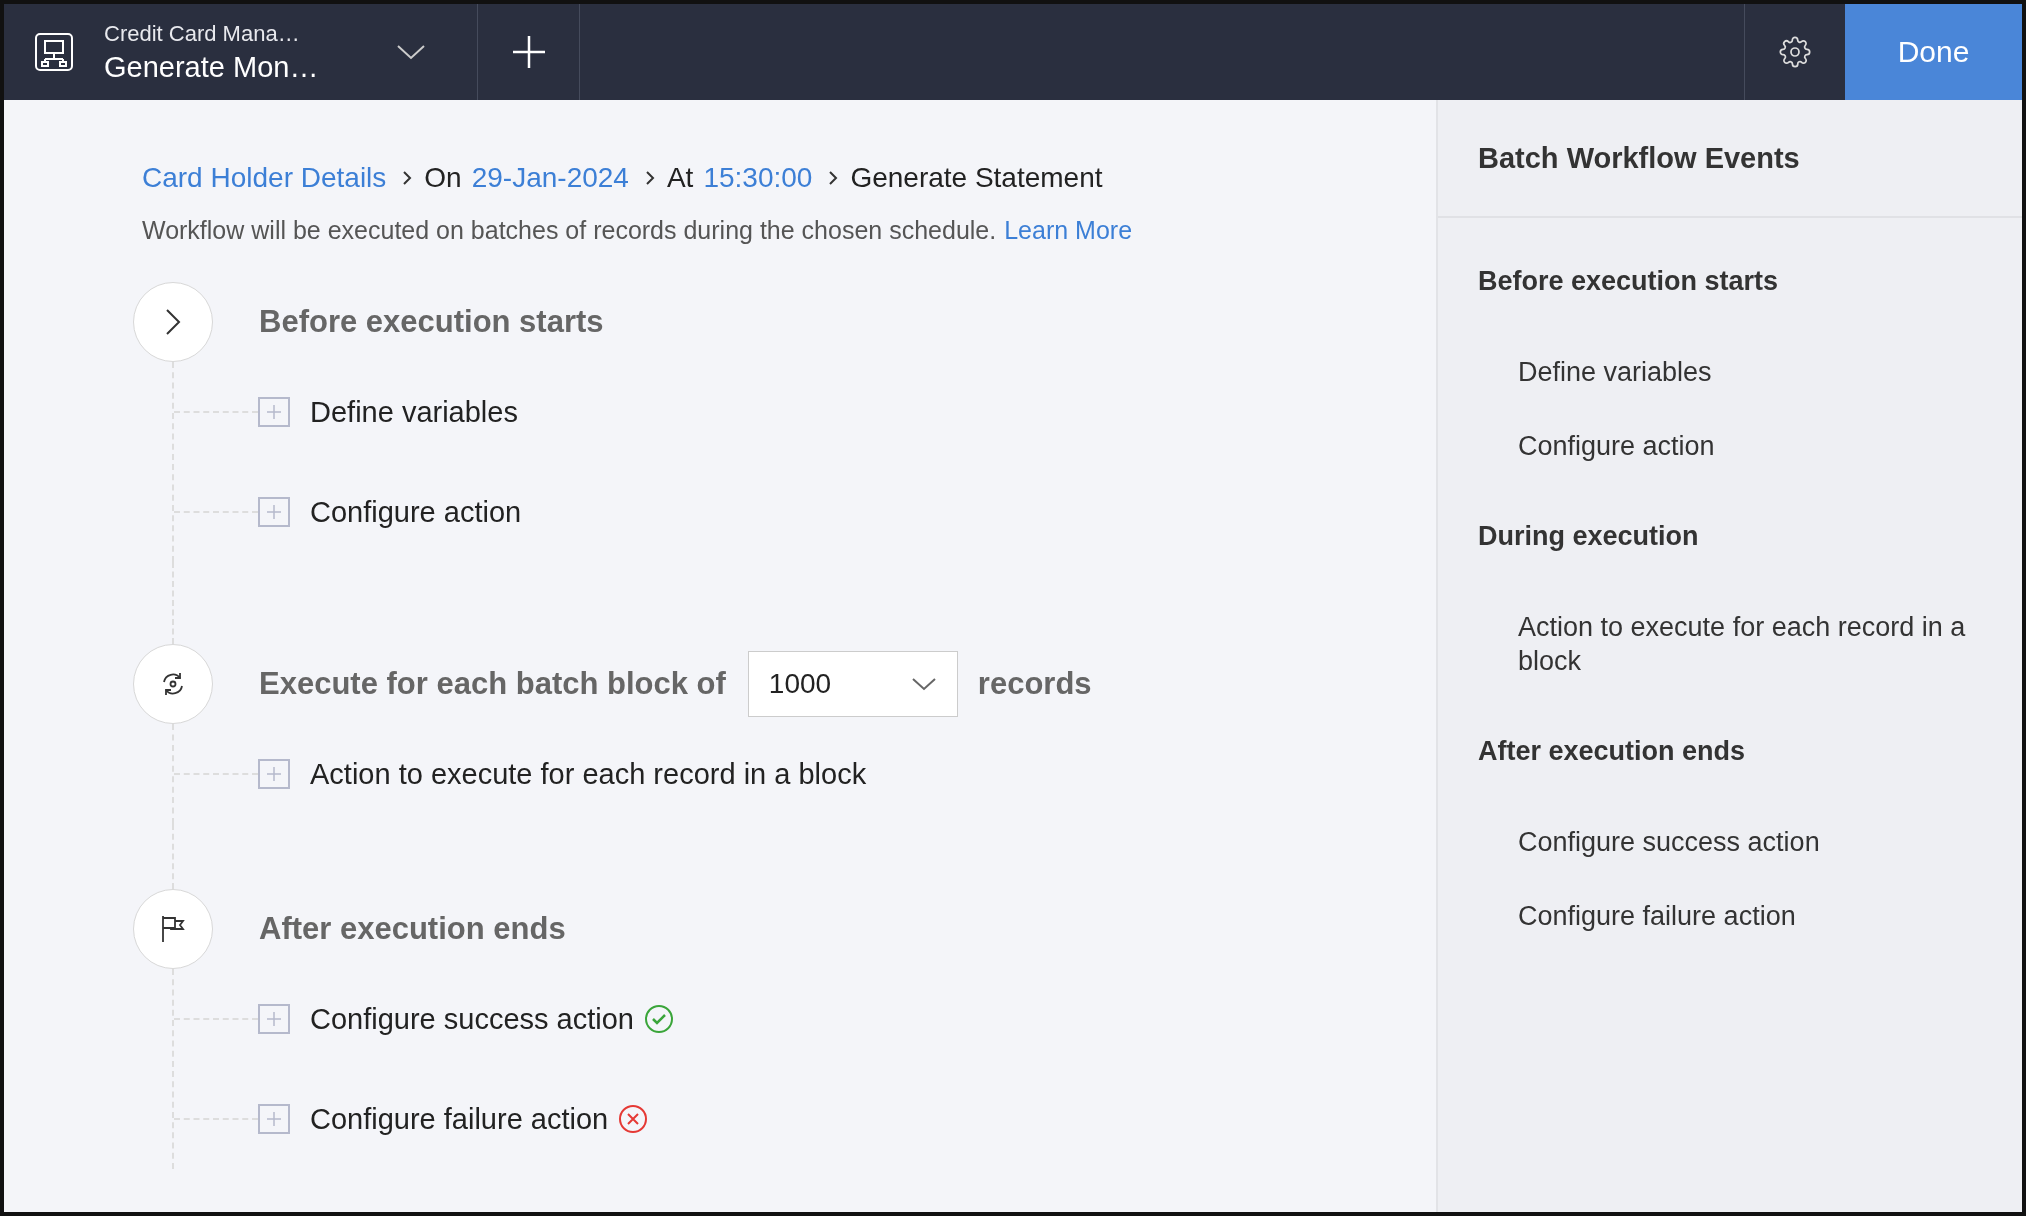  Describe the element at coordinates (443, 178) in the screenshot. I see `breadcrumb-label: On` at that location.